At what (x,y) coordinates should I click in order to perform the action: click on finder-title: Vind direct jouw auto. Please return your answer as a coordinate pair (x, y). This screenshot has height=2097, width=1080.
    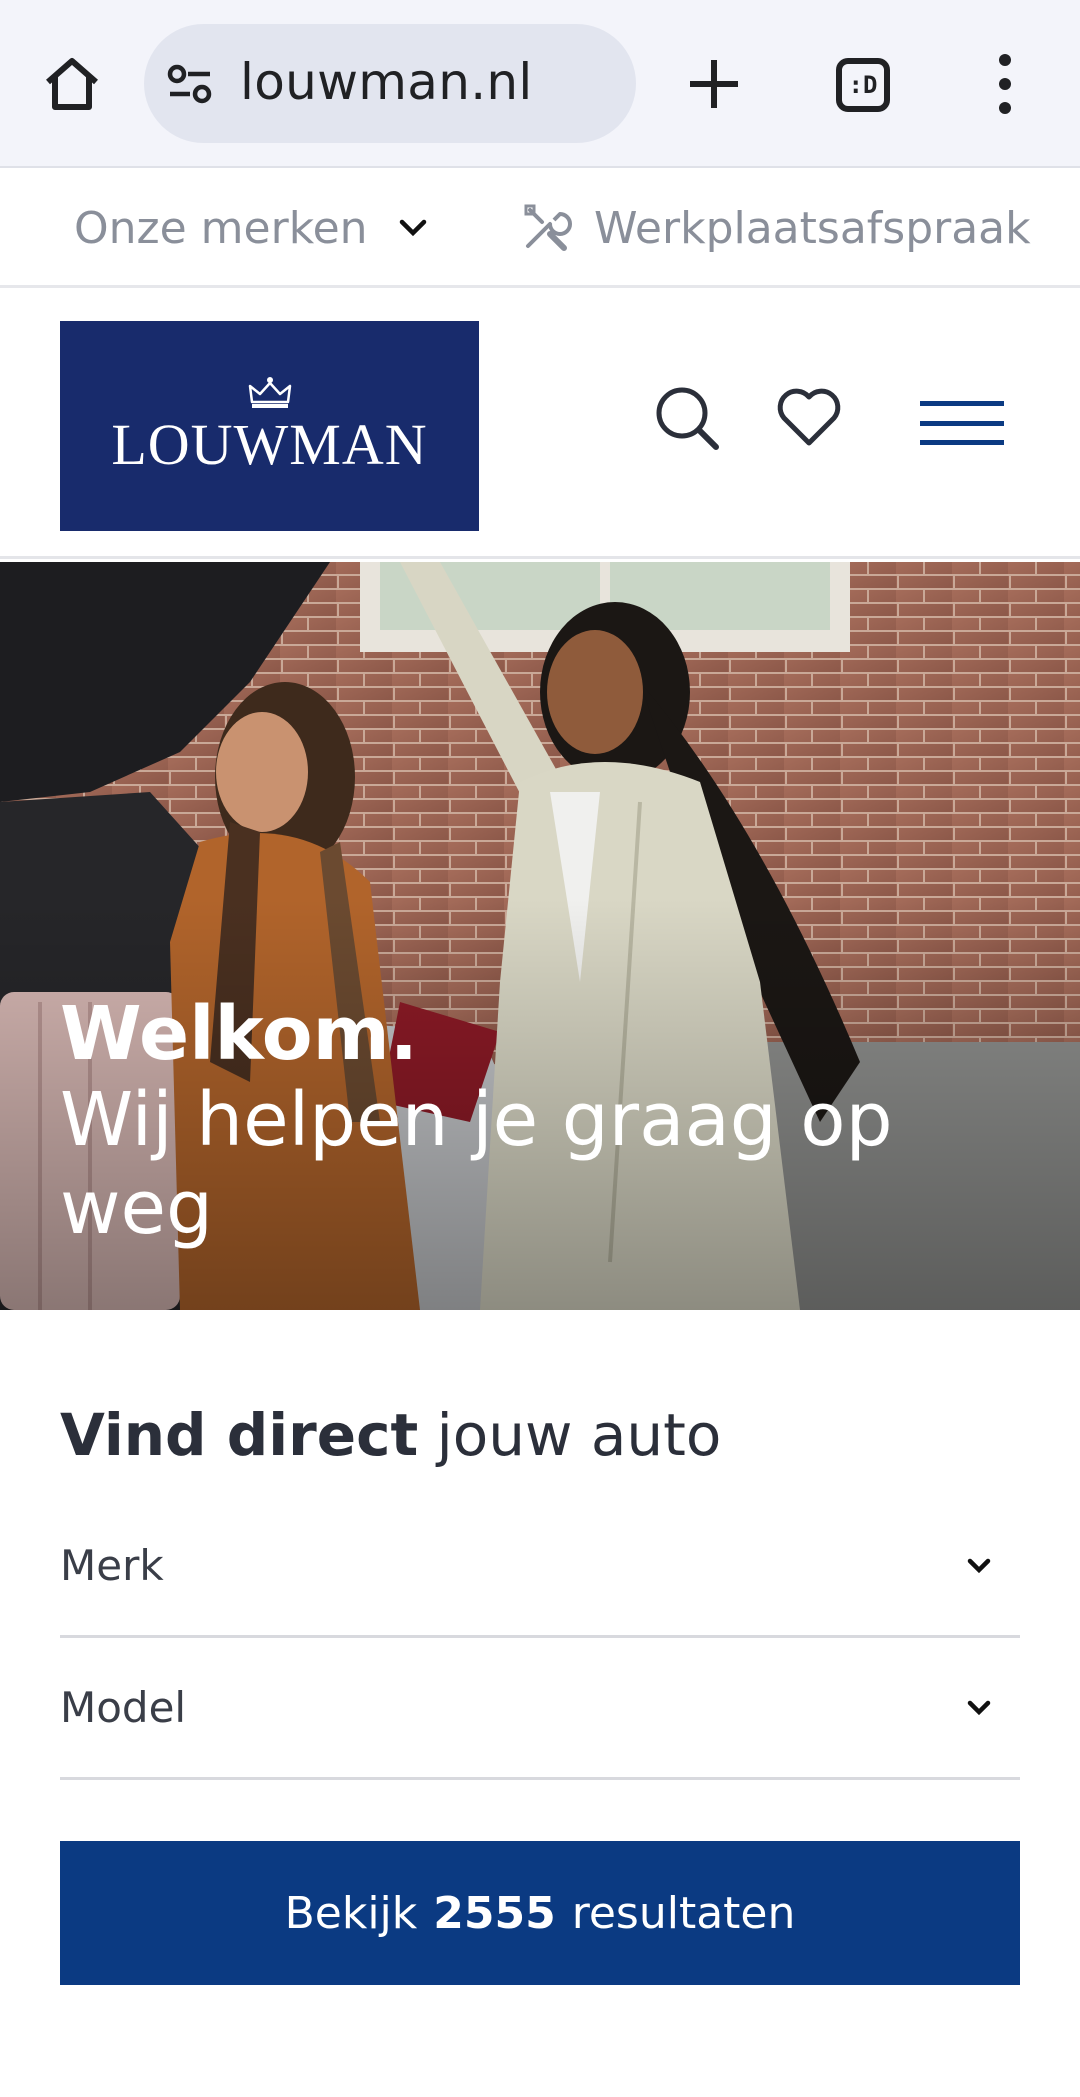
    Looking at the image, I should click on (390, 1435).